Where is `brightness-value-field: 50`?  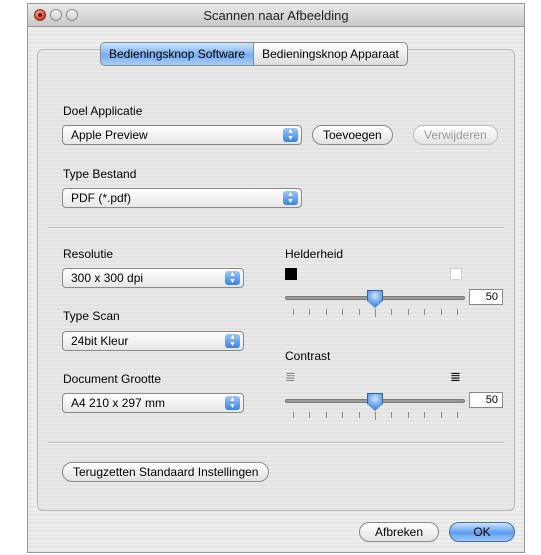
brightness-value-field: 50 is located at coordinates (486, 297).